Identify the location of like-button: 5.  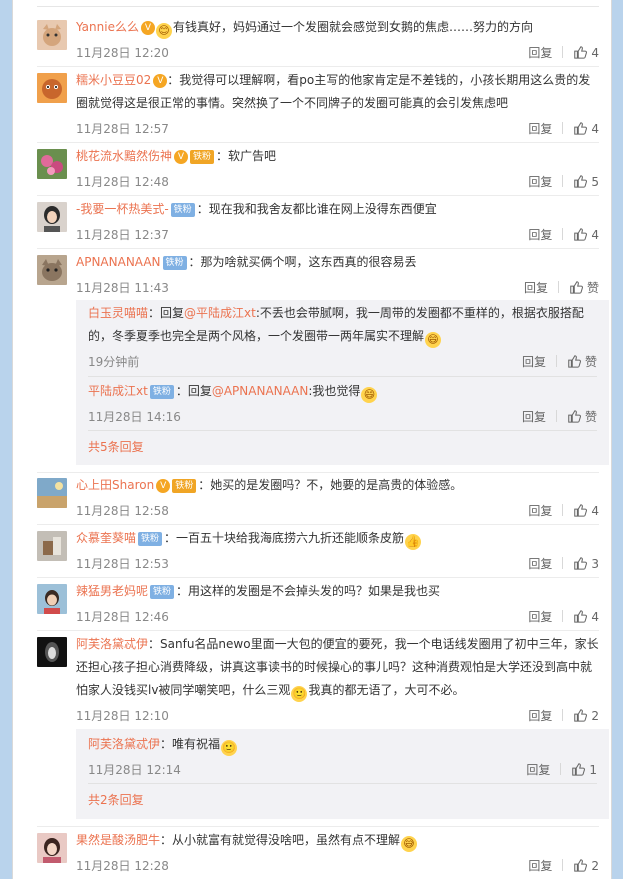
(586, 182).